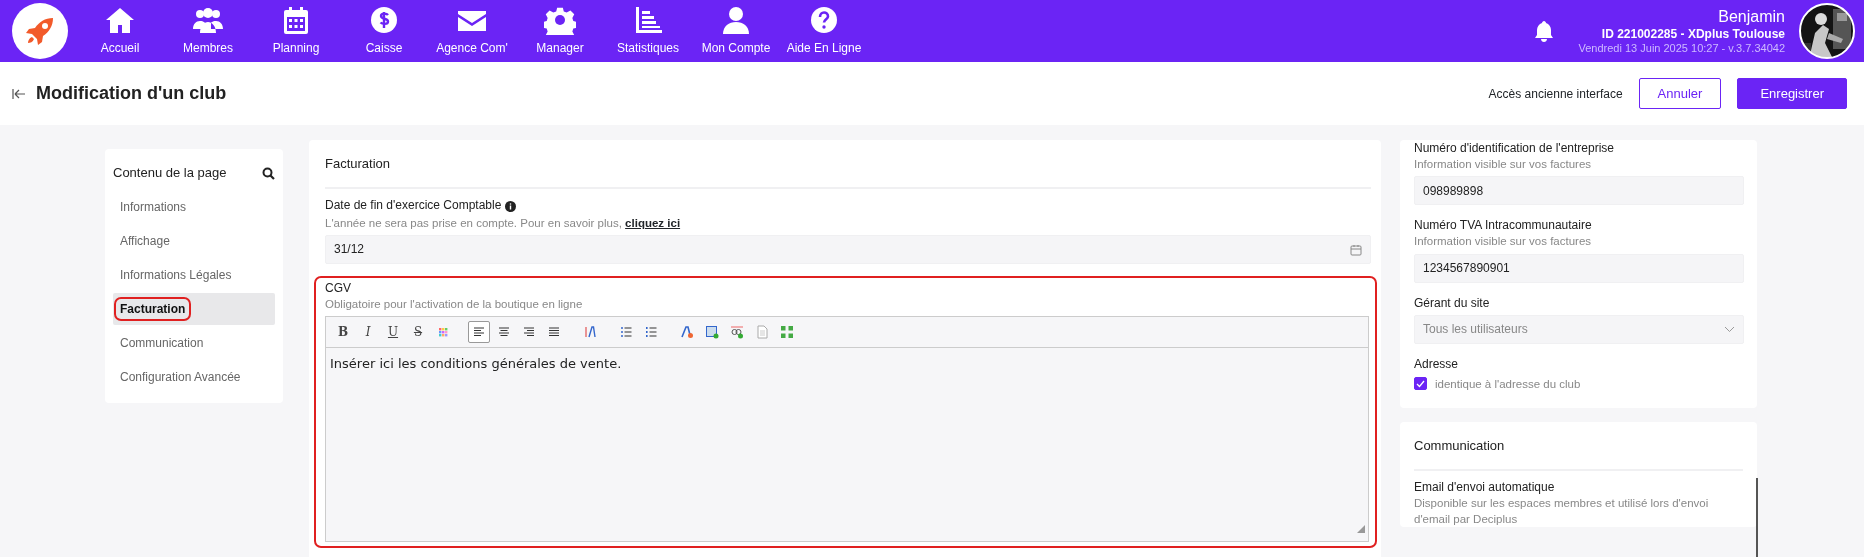 The width and height of the screenshot is (1864, 557). I want to click on sidebar-item: Facturation, so click(194, 308).